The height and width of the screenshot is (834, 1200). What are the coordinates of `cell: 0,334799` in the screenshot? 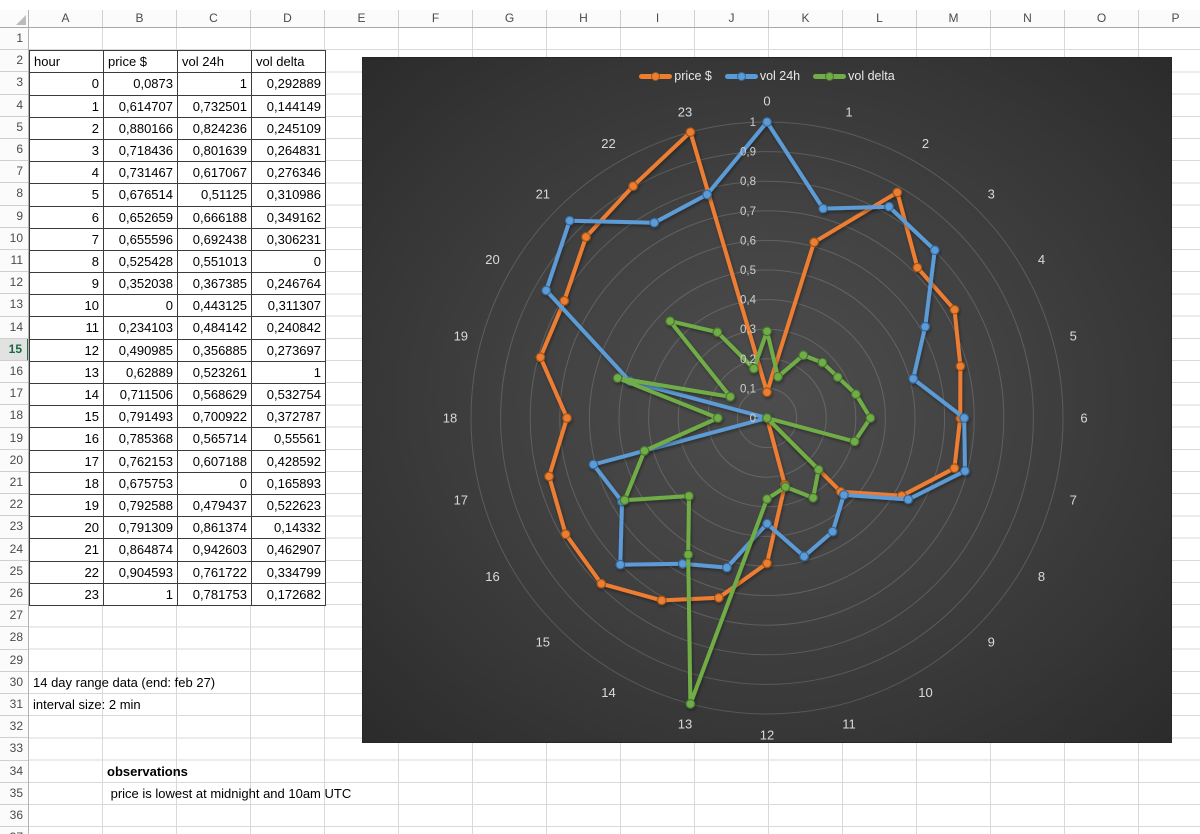 It's located at (289, 572).